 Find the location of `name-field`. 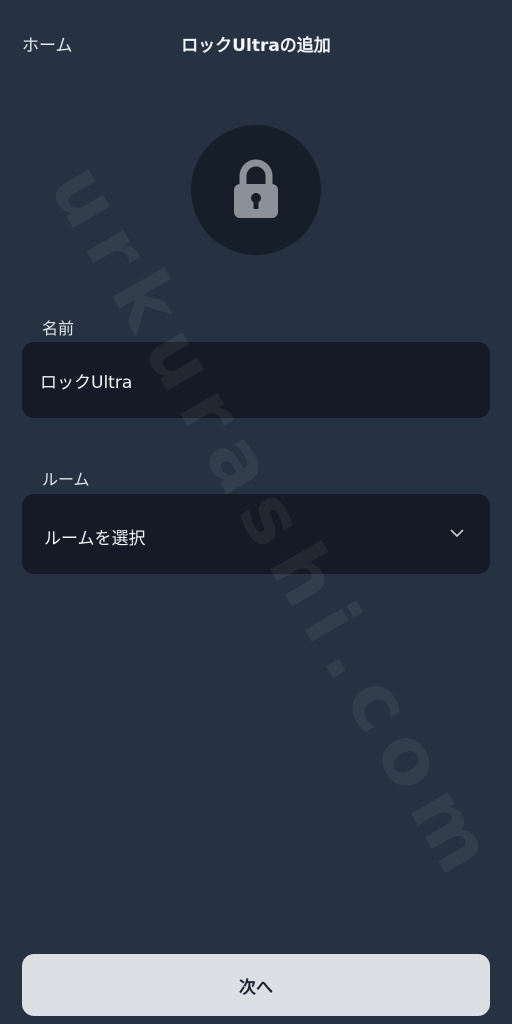

name-field is located at coordinates (256, 380).